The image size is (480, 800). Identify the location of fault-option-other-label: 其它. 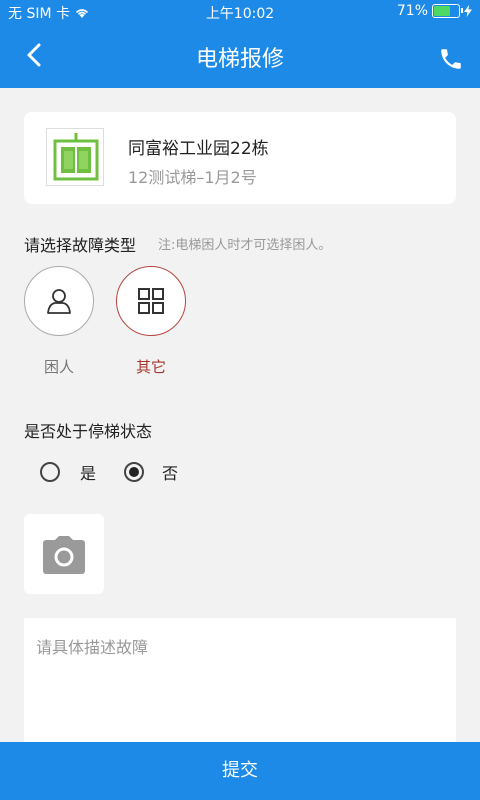
(150, 367).